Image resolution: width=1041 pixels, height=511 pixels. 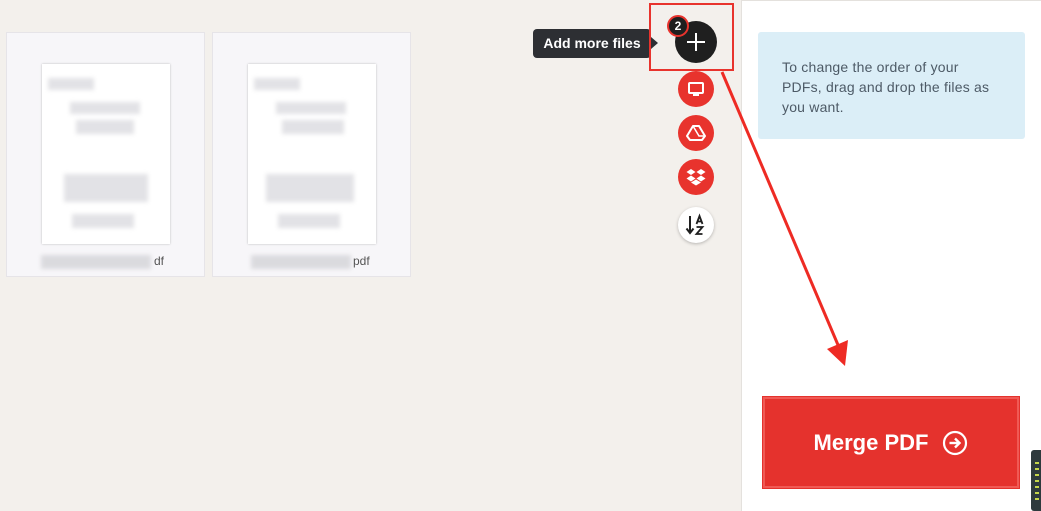 I want to click on dropbox-icon, so click(x=696, y=177).